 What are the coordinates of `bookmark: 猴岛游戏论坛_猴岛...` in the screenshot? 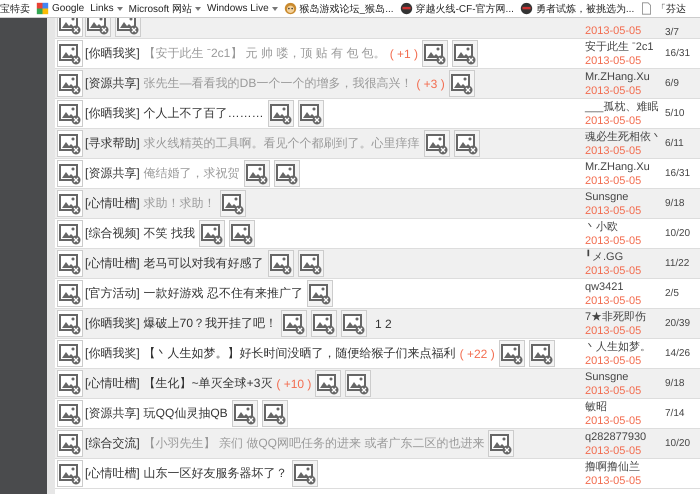 It's located at (339, 9).